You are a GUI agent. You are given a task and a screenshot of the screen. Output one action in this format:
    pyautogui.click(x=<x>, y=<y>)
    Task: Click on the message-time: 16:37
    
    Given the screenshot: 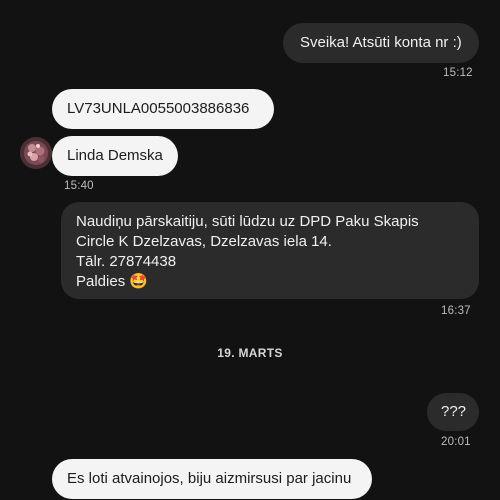 What is the action you would take?
    pyautogui.click(x=456, y=311)
    